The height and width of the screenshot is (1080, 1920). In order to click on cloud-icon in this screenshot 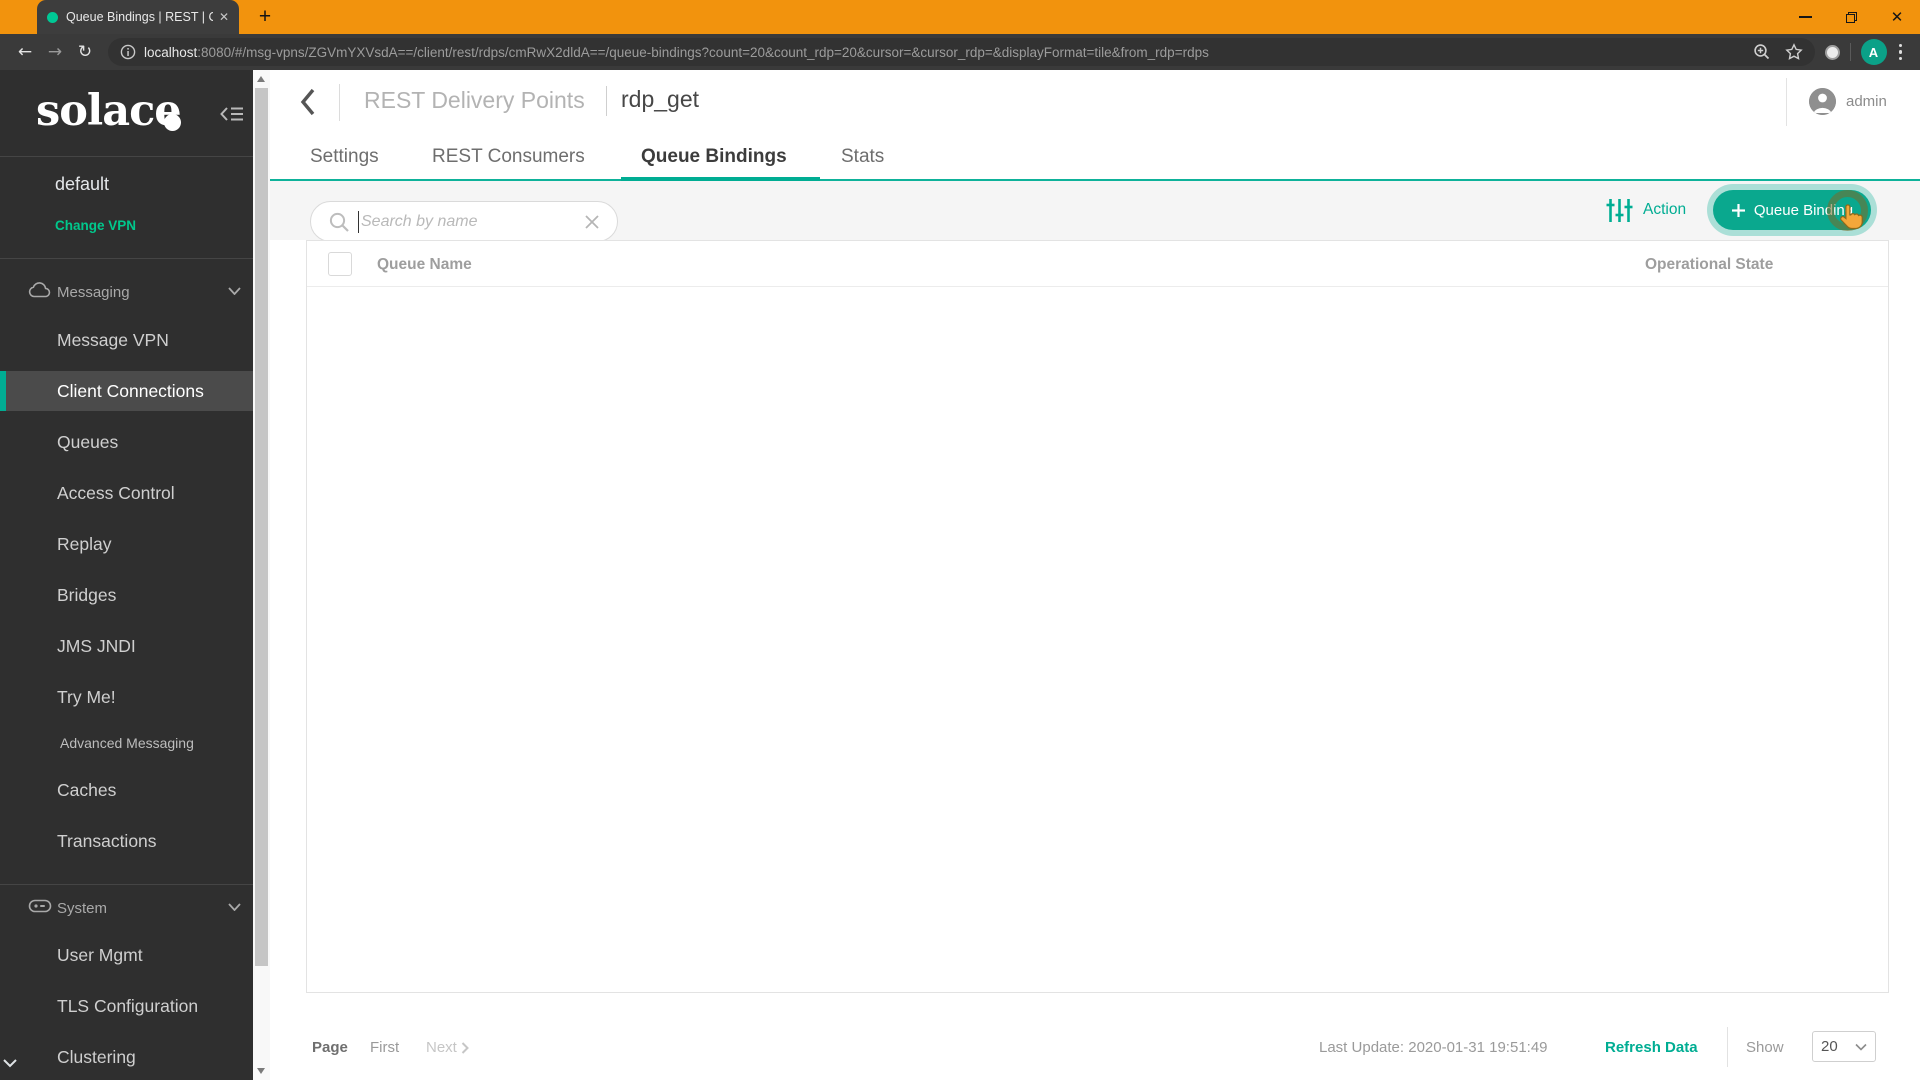, I will do `click(39, 290)`.